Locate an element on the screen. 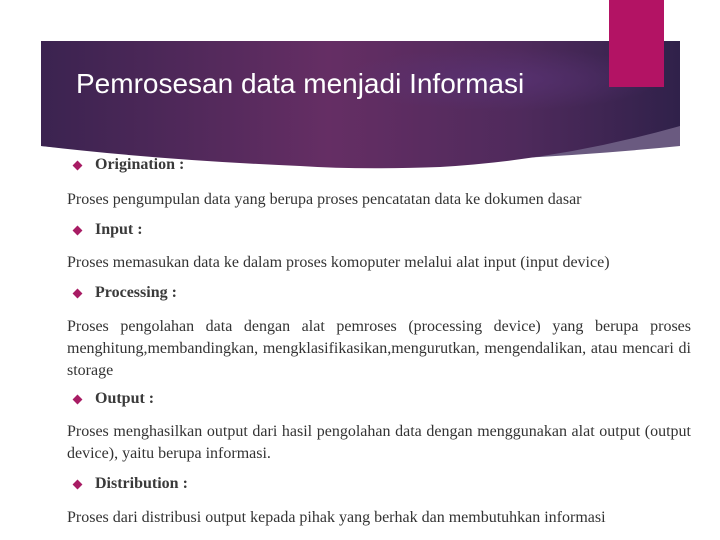 The image size is (720, 540). item-input-heading: Input : is located at coordinates (107, 230).